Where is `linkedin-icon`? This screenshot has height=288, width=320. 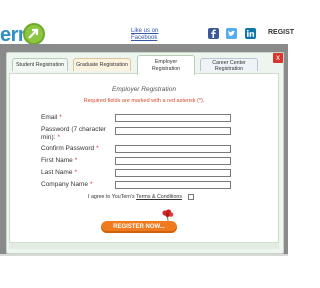 linkedin-icon is located at coordinates (250, 33).